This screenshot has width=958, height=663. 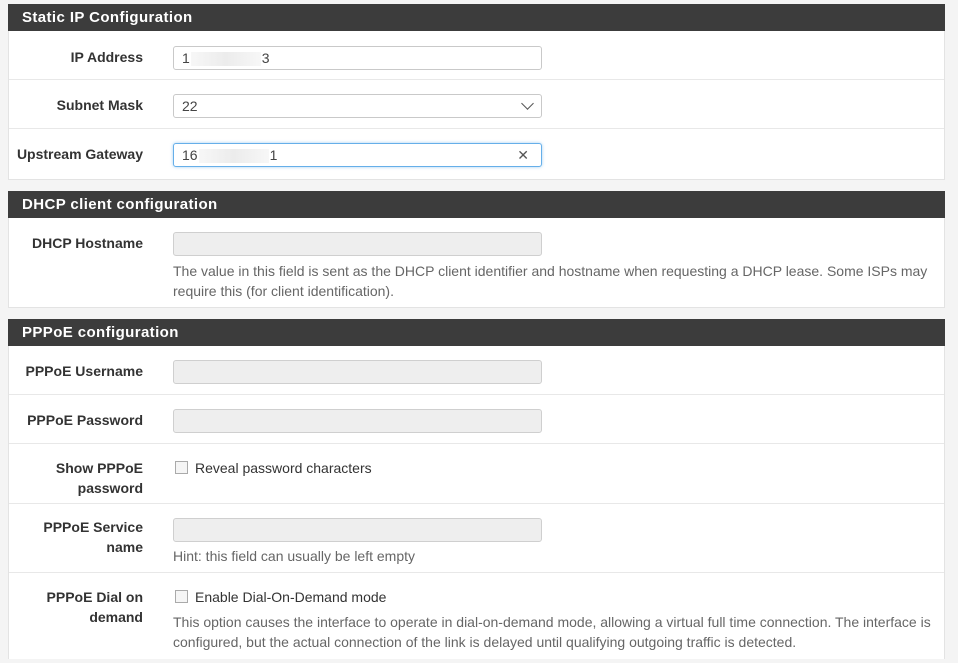 What do you see at coordinates (186, 58) in the screenshot?
I see `ip-address-prefix: 1` at bounding box center [186, 58].